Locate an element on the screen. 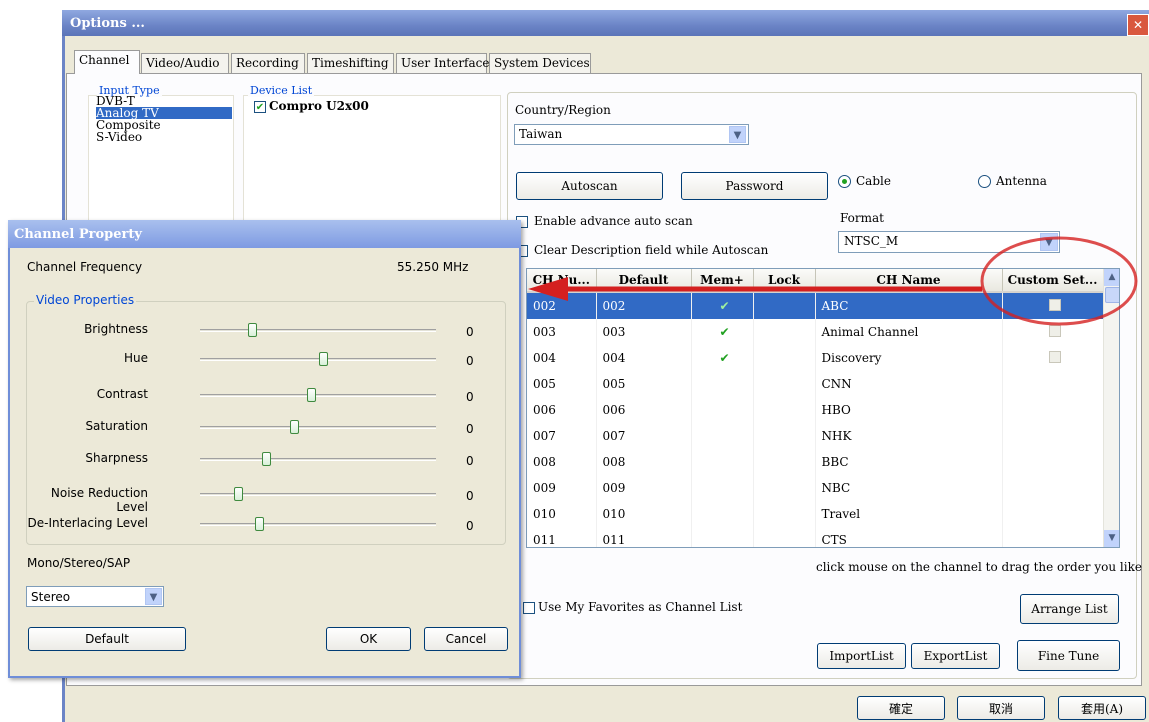  chevron-up-icon: ▲ is located at coordinates (1111, 277).